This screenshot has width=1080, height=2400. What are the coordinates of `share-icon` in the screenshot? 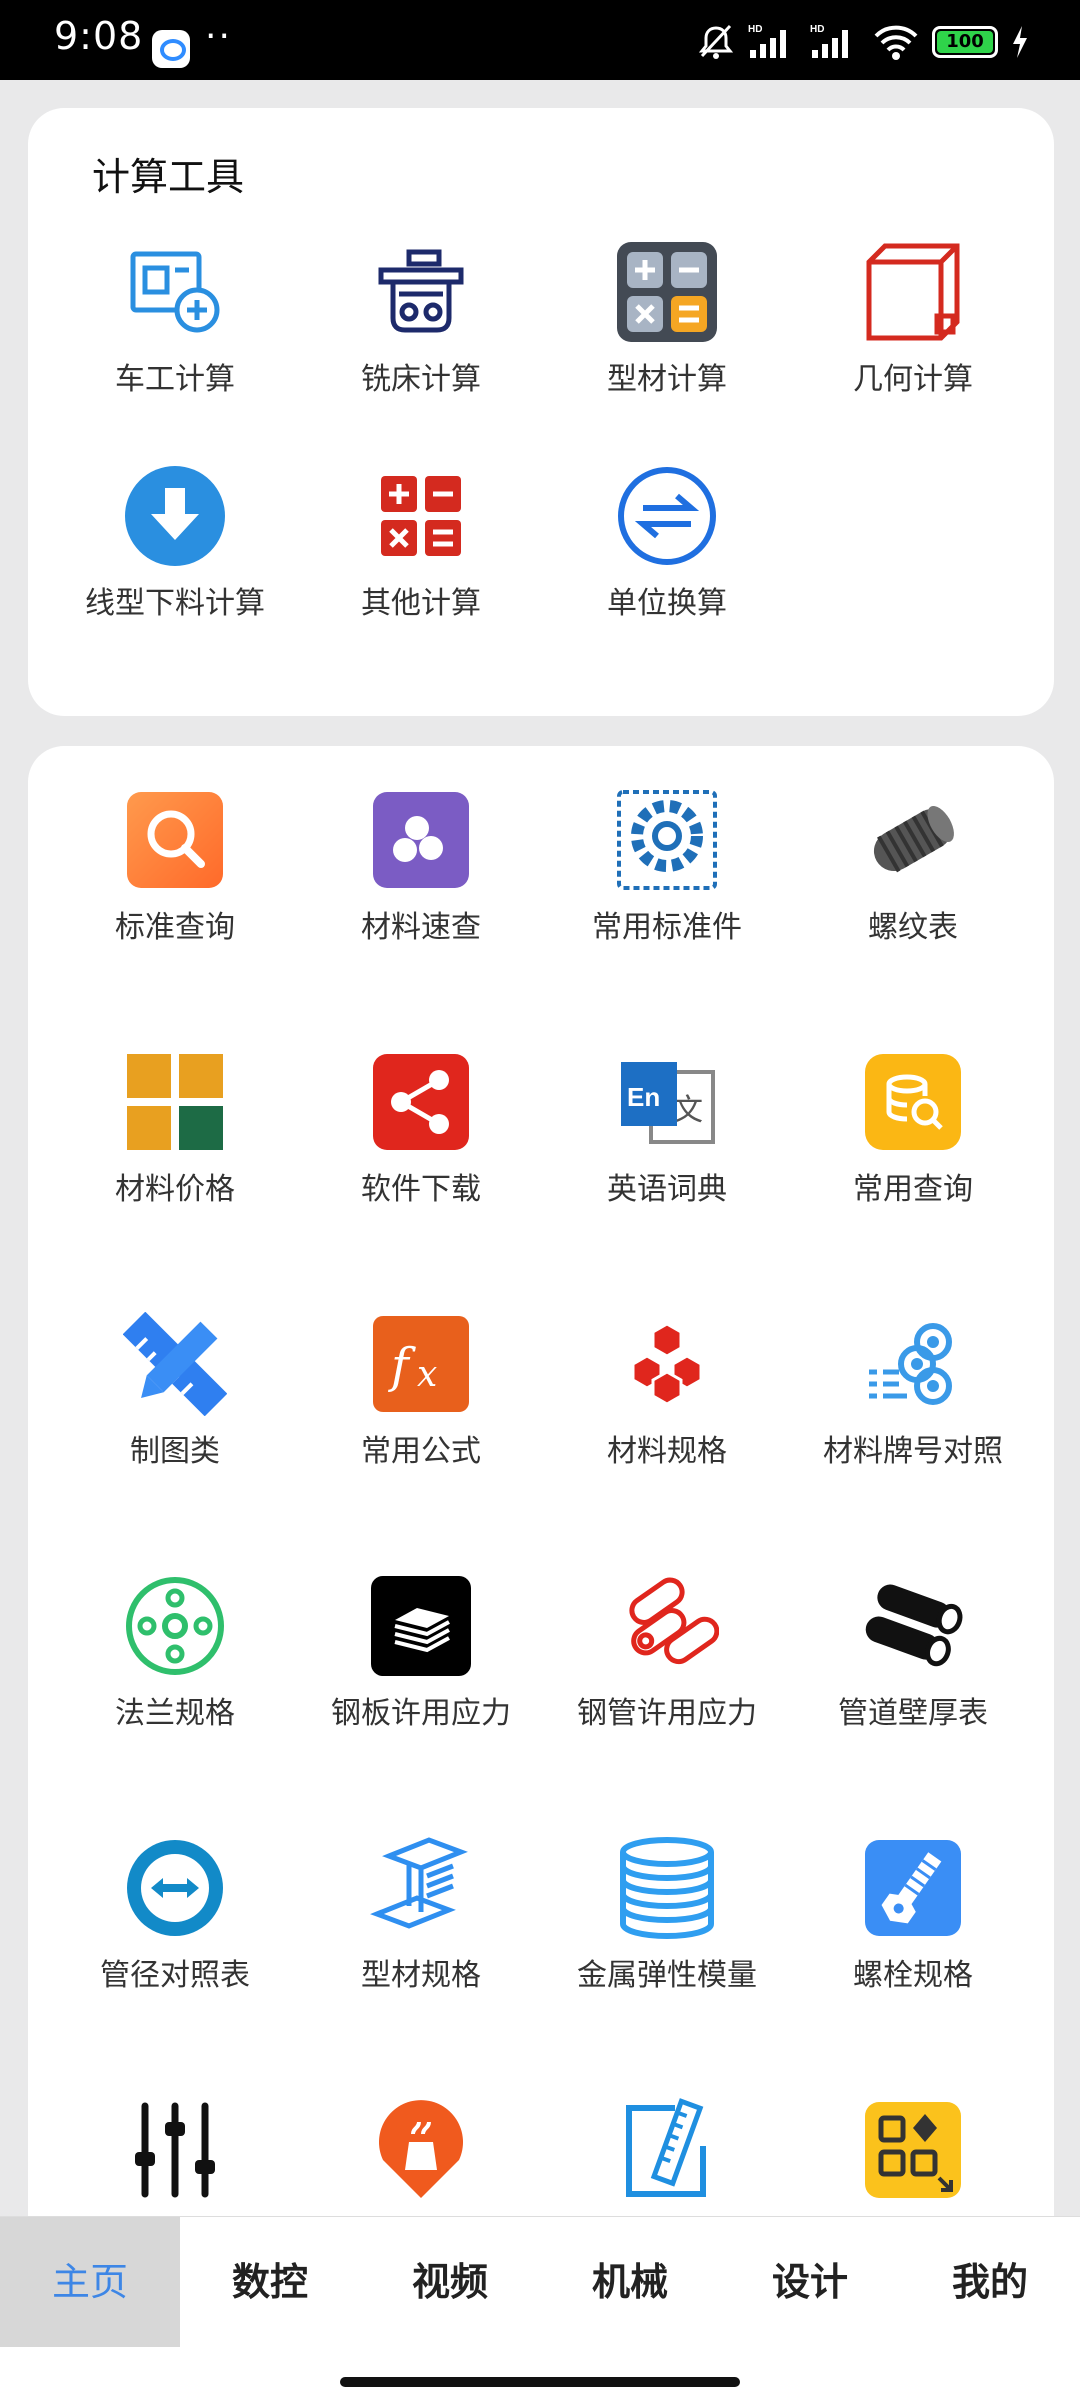 It's located at (421, 1102).